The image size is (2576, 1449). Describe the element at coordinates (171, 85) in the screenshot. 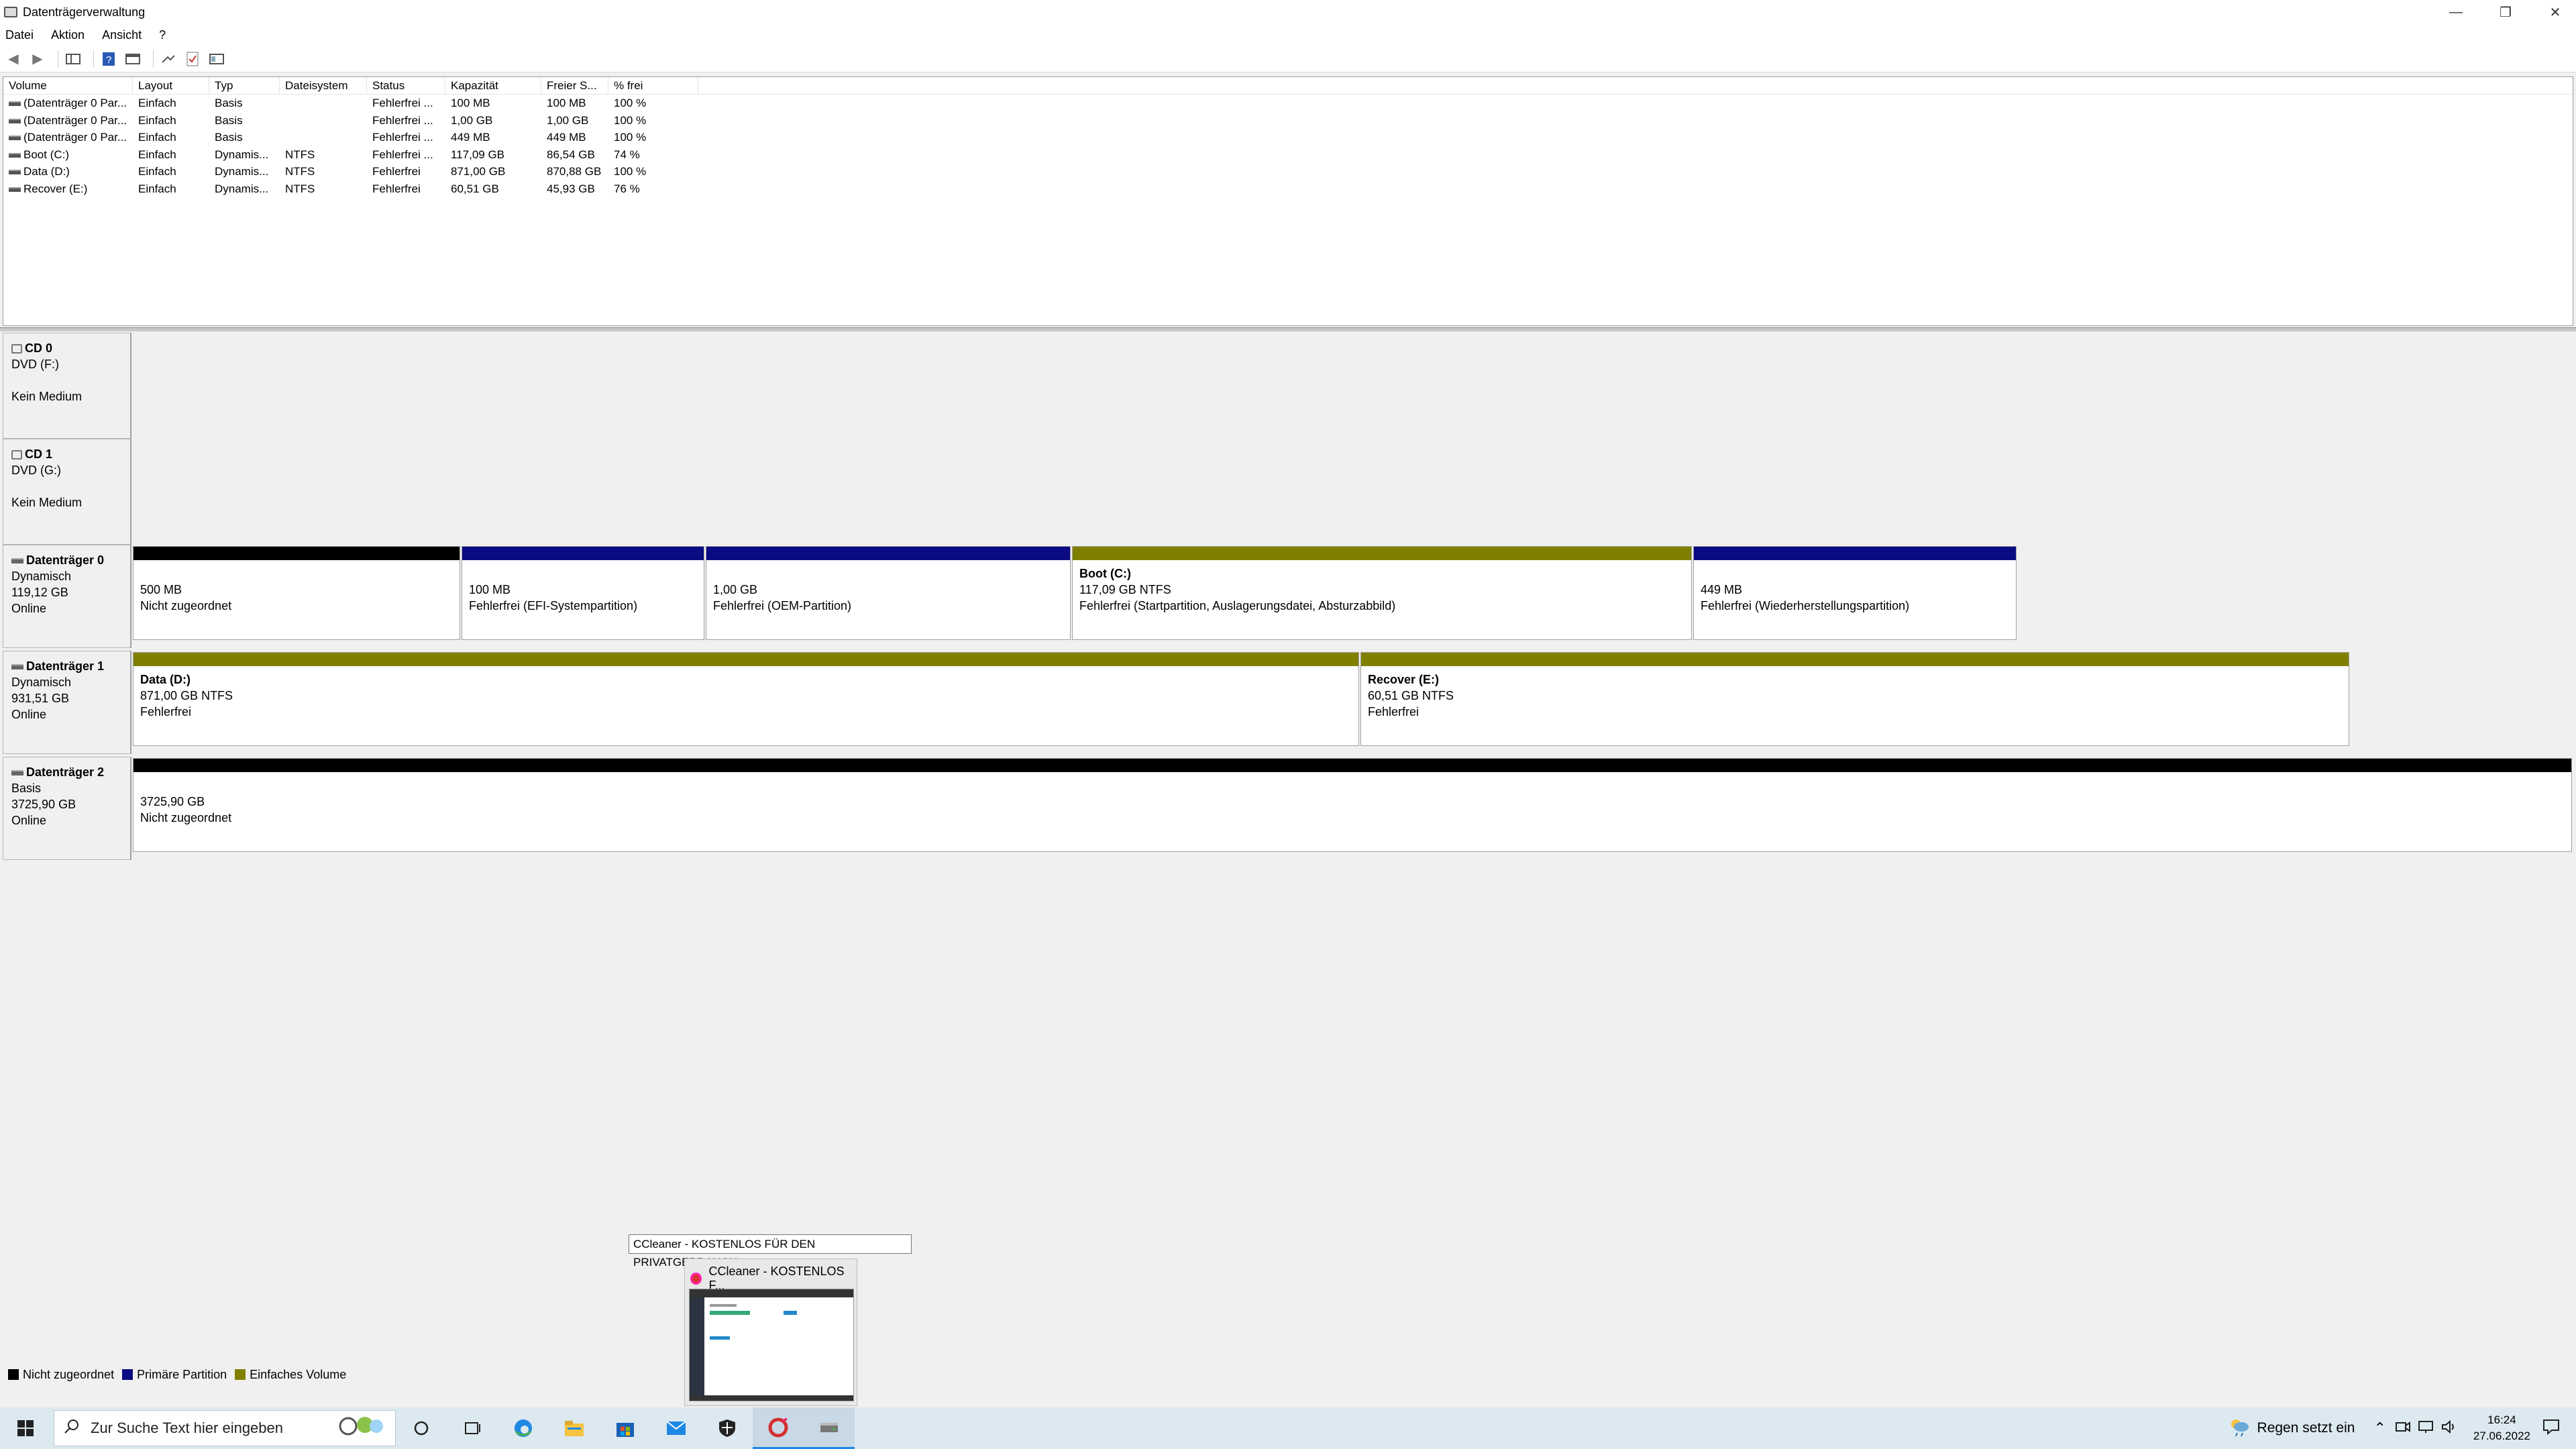

I see `col-layout: Layout` at that location.